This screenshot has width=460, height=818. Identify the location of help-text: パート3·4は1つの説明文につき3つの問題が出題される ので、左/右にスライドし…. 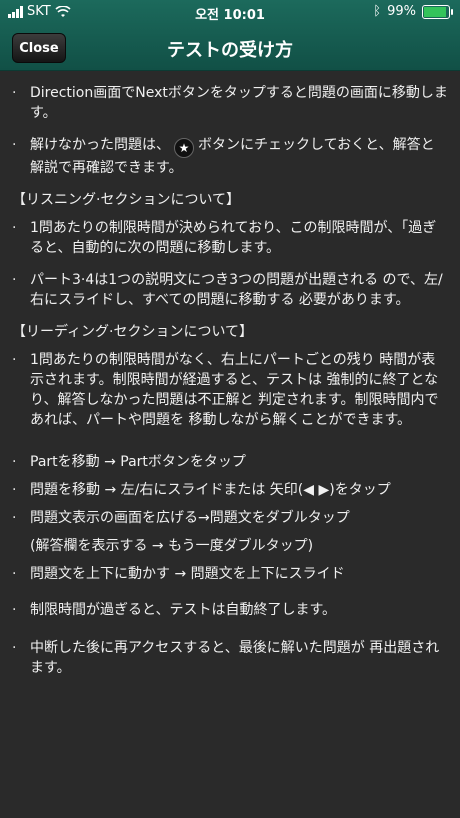
(236, 290).